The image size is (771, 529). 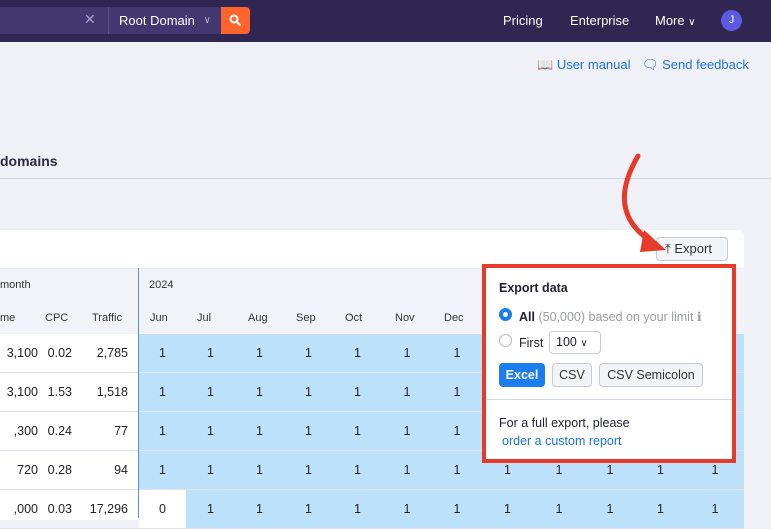 What do you see at coordinates (27, 470) in the screenshot?
I see `cell-volume: 720` at bounding box center [27, 470].